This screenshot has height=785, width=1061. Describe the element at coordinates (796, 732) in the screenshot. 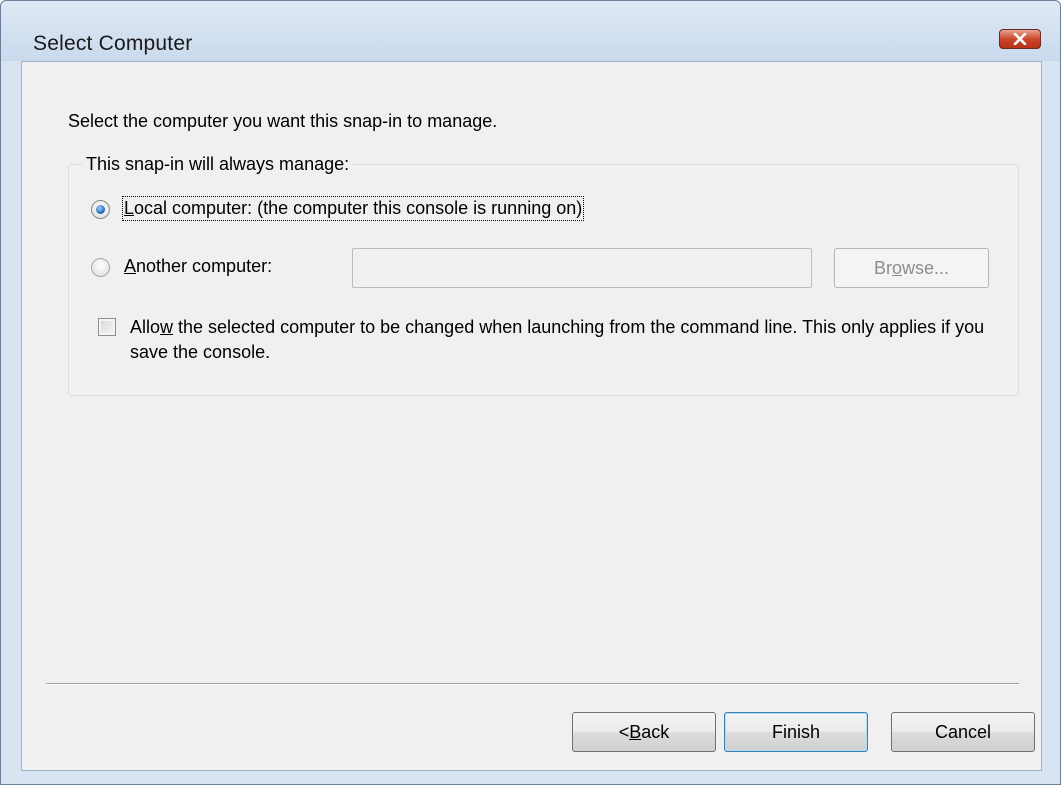

I see `finish-button: Finish` at that location.